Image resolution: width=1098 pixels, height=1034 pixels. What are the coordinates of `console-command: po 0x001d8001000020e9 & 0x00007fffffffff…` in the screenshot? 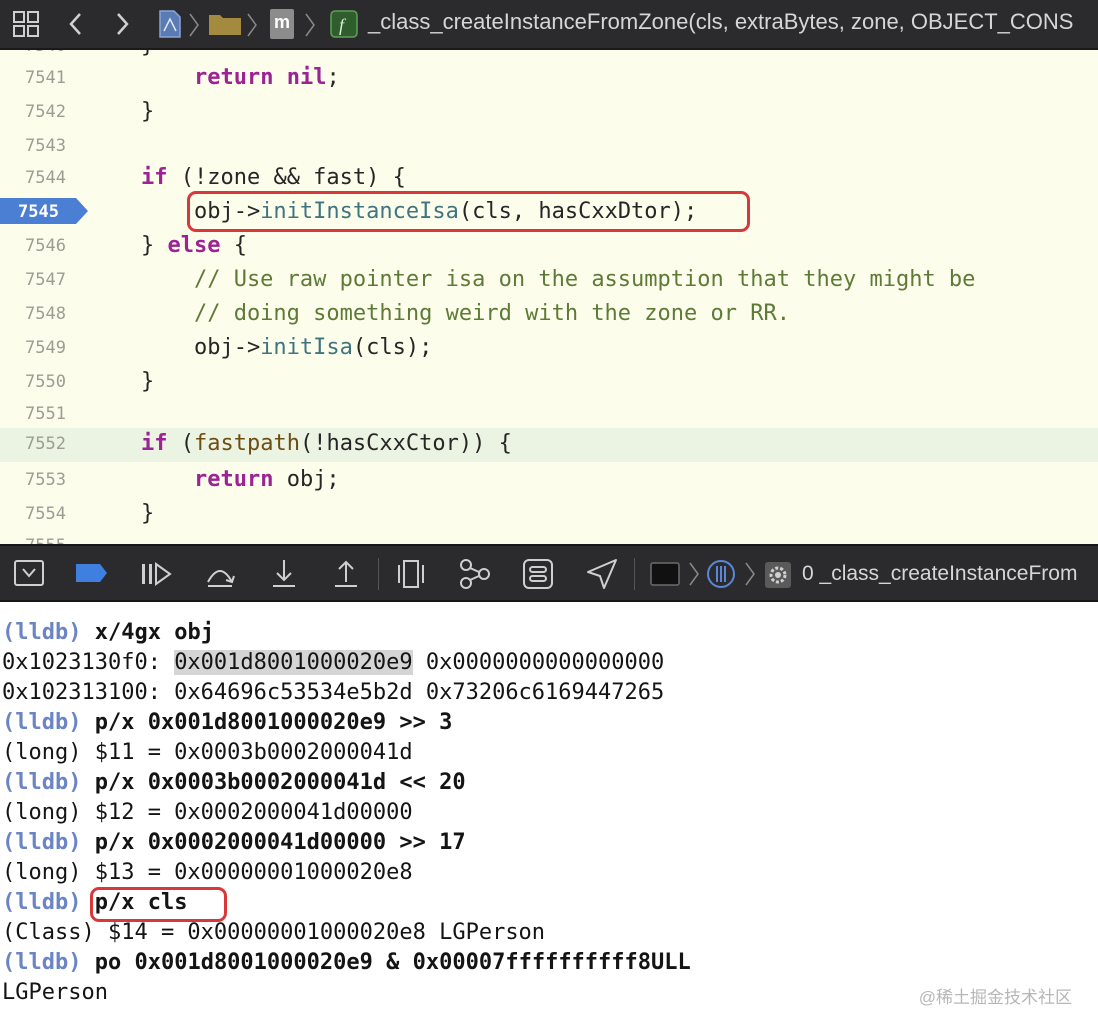 It's located at (392, 962).